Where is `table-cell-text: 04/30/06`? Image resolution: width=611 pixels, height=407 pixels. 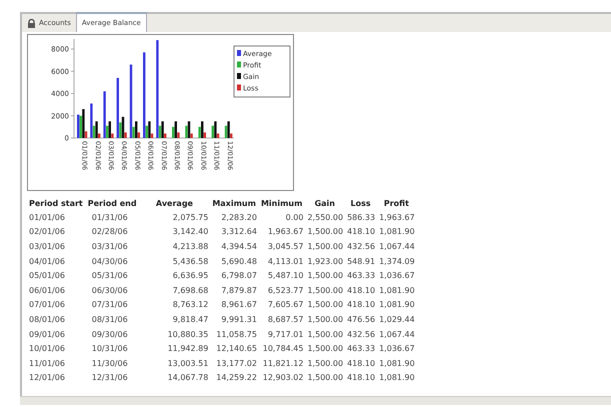
table-cell-text: 04/30/06 is located at coordinates (109, 262).